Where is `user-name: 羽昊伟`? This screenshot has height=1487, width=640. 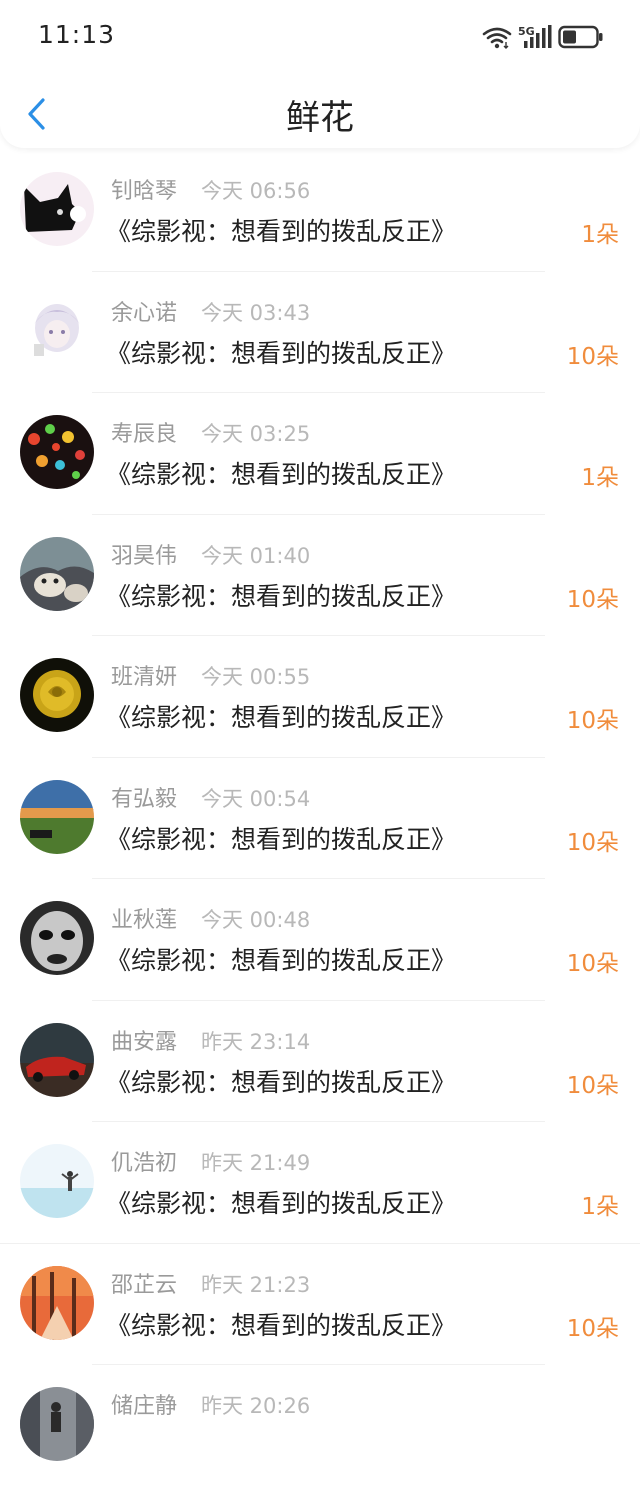 user-name: 羽昊伟 is located at coordinates (144, 556).